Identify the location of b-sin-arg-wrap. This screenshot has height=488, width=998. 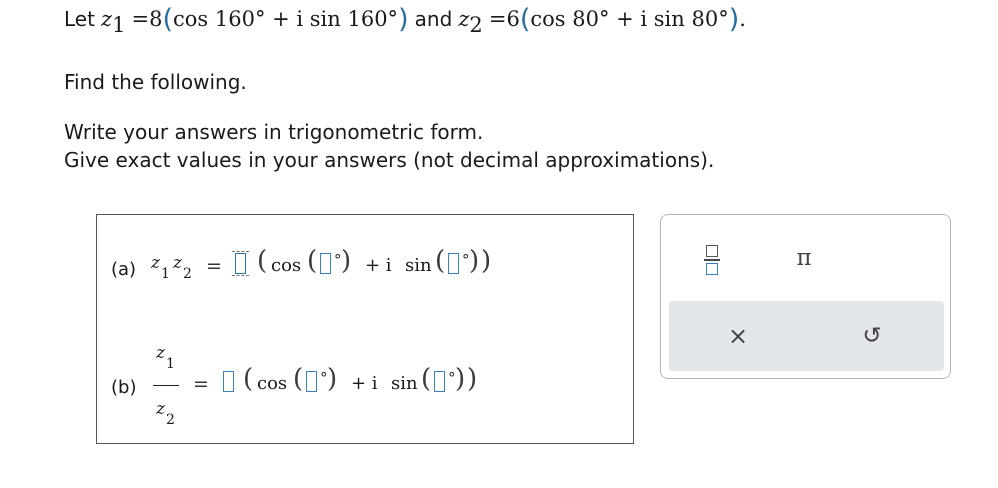
(439, 381).